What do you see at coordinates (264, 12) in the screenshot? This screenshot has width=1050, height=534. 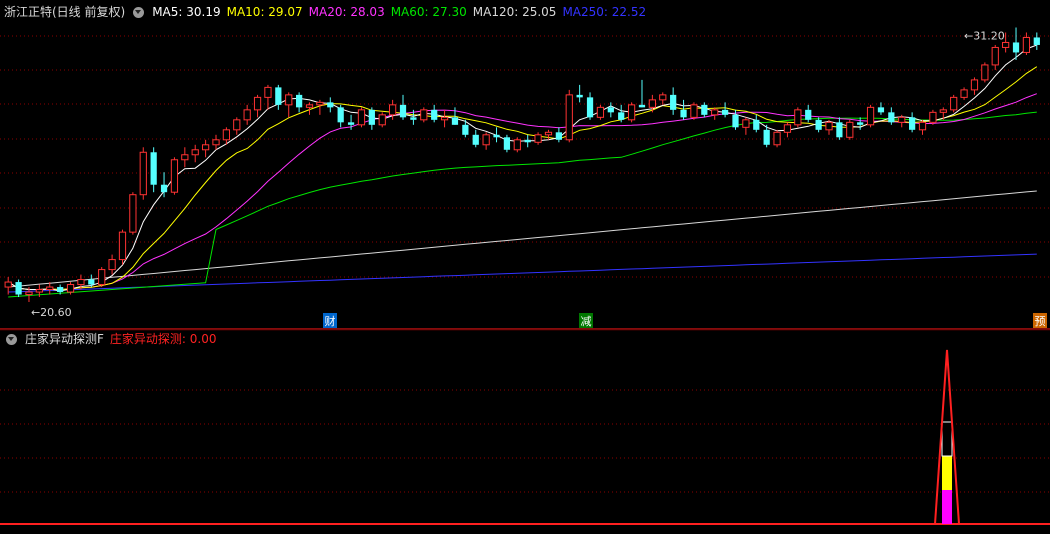 I see `ma10-label: MA10: 29.07` at bounding box center [264, 12].